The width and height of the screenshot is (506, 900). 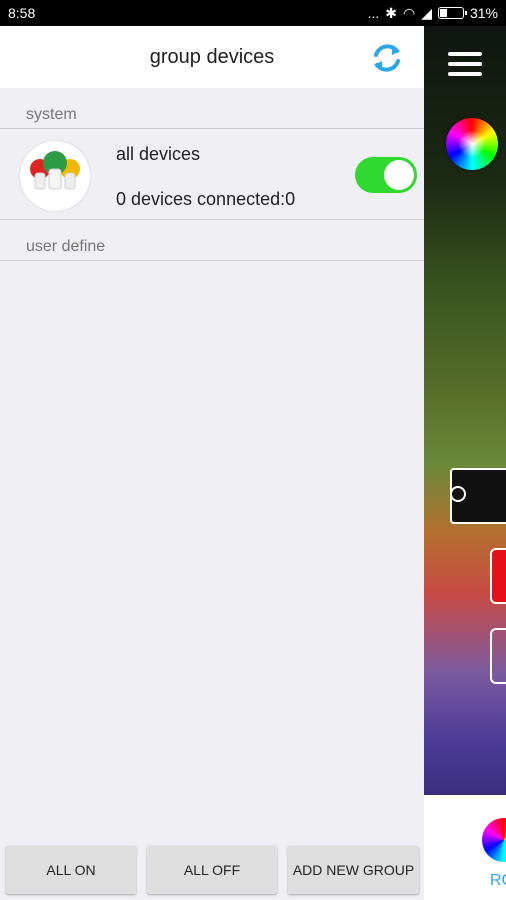 I want to click on color-wheel-icon, so click(x=472, y=144).